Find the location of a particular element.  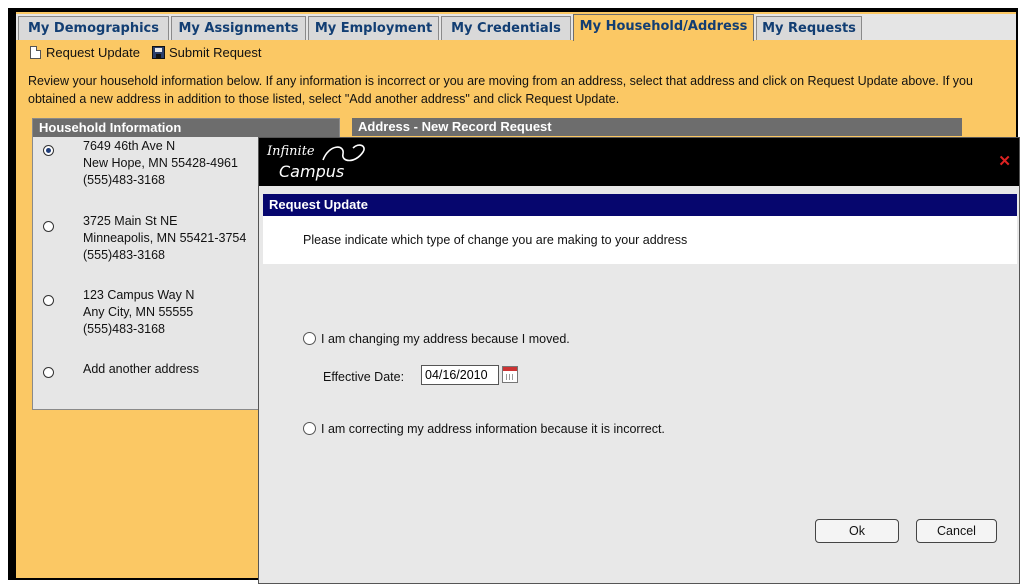

address-2-phone: (555)483-3168 is located at coordinates (124, 255).